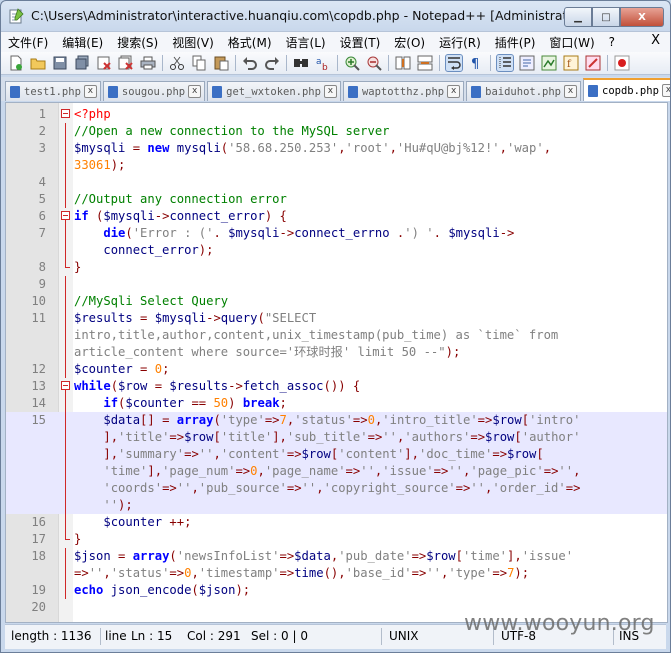 The image size is (671, 653). I want to click on code-line: 5 //Output any connection error, so click(336, 199).